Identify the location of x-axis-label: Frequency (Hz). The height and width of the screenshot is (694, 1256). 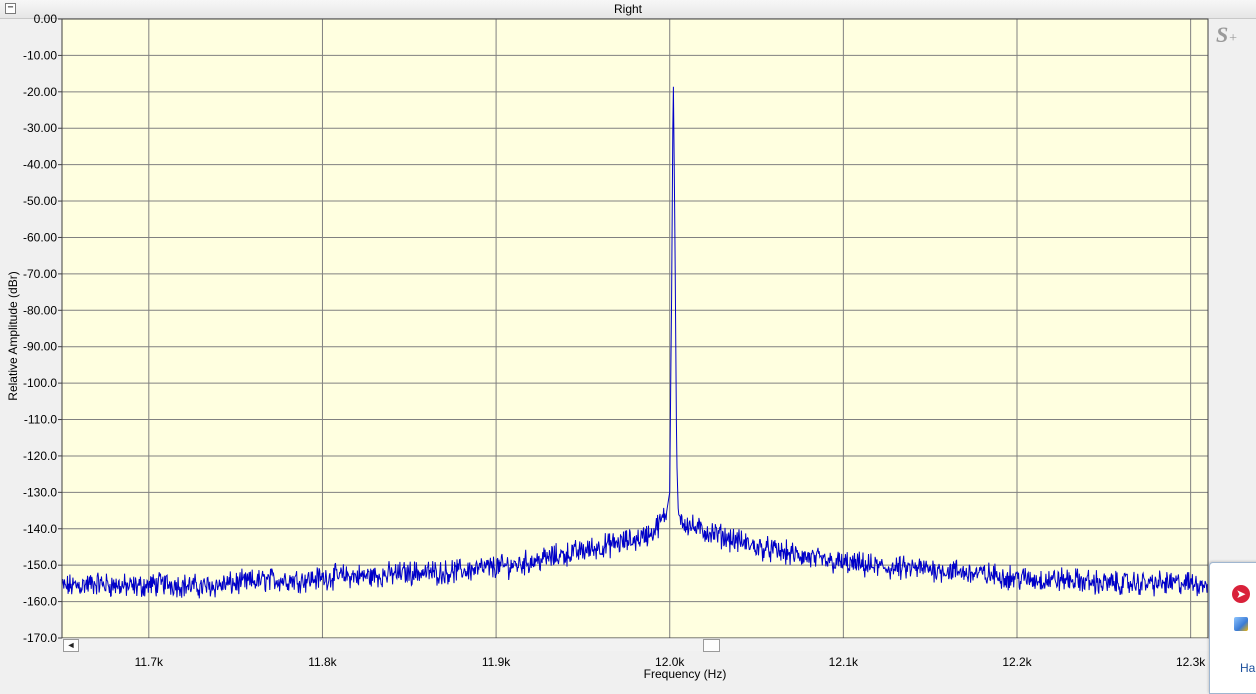
(685, 674).